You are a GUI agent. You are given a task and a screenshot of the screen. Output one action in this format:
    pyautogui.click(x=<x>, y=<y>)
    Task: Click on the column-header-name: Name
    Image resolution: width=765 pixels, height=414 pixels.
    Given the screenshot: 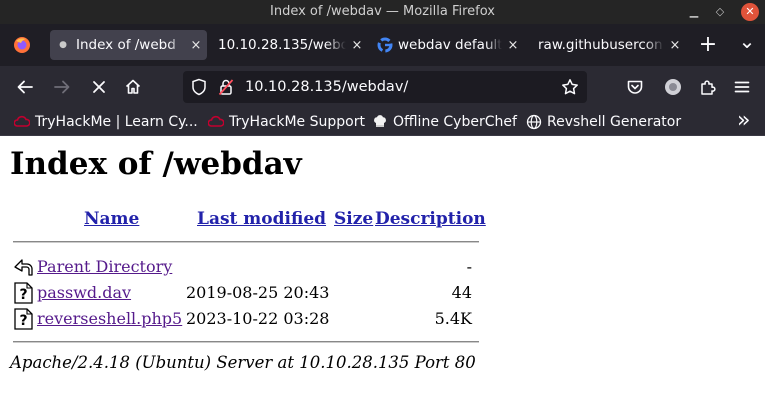 What is the action you would take?
    pyautogui.click(x=111, y=219)
    